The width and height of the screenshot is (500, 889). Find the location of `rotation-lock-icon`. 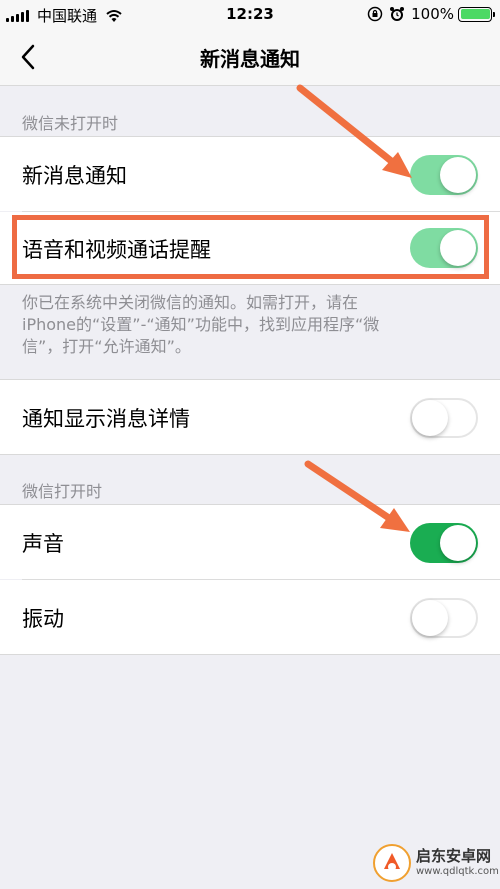

rotation-lock-icon is located at coordinates (375, 14).